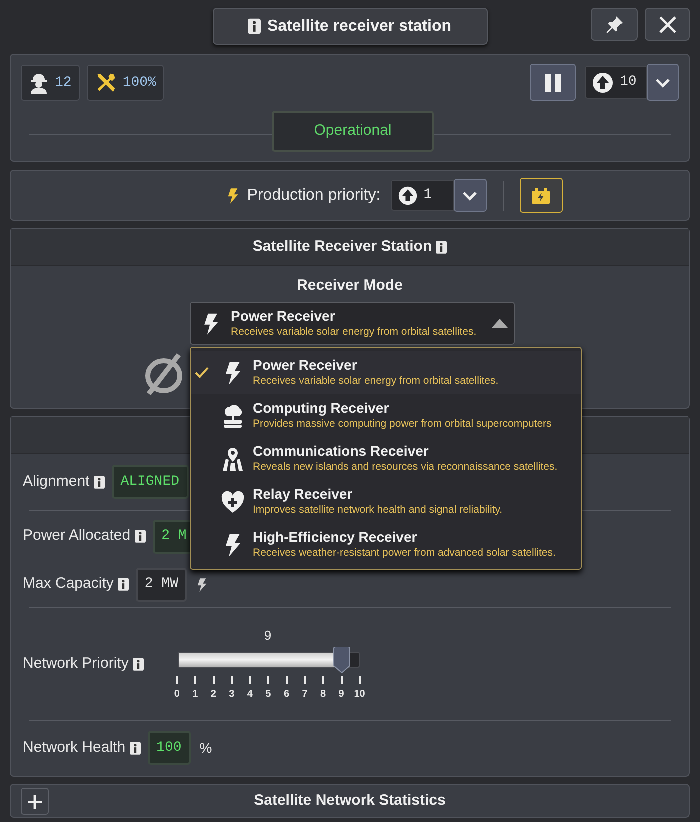 The image size is (700, 822). What do you see at coordinates (68, 584) in the screenshot?
I see `field-label: Max Capacity` at bounding box center [68, 584].